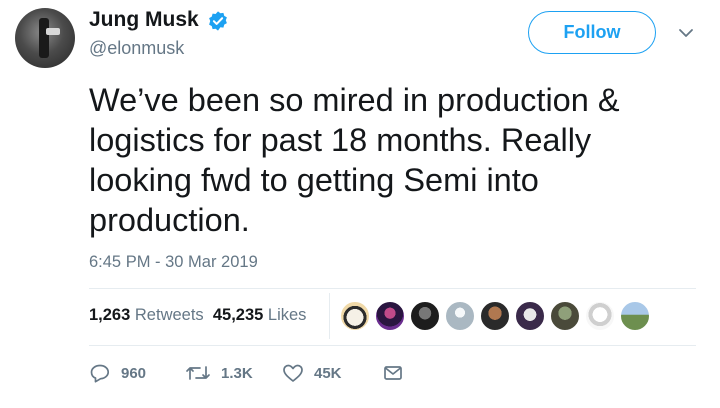  What do you see at coordinates (314, 180) in the screenshot?
I see `tweet-line: looking fwd to getting Semi into` at bounding box center [314, 180].